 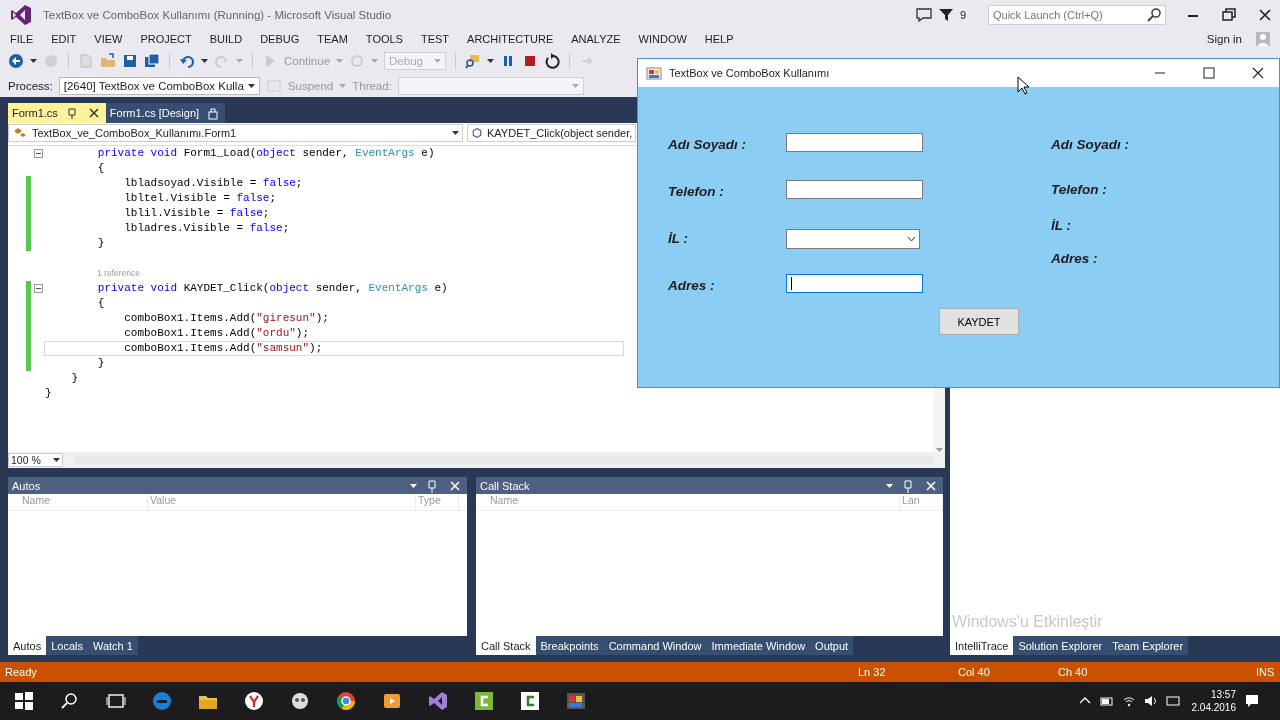 What do you see at coordinates (1061, 226) in the screenshot?
I see `output-label: İL :` at bounding box center [1061, 226].